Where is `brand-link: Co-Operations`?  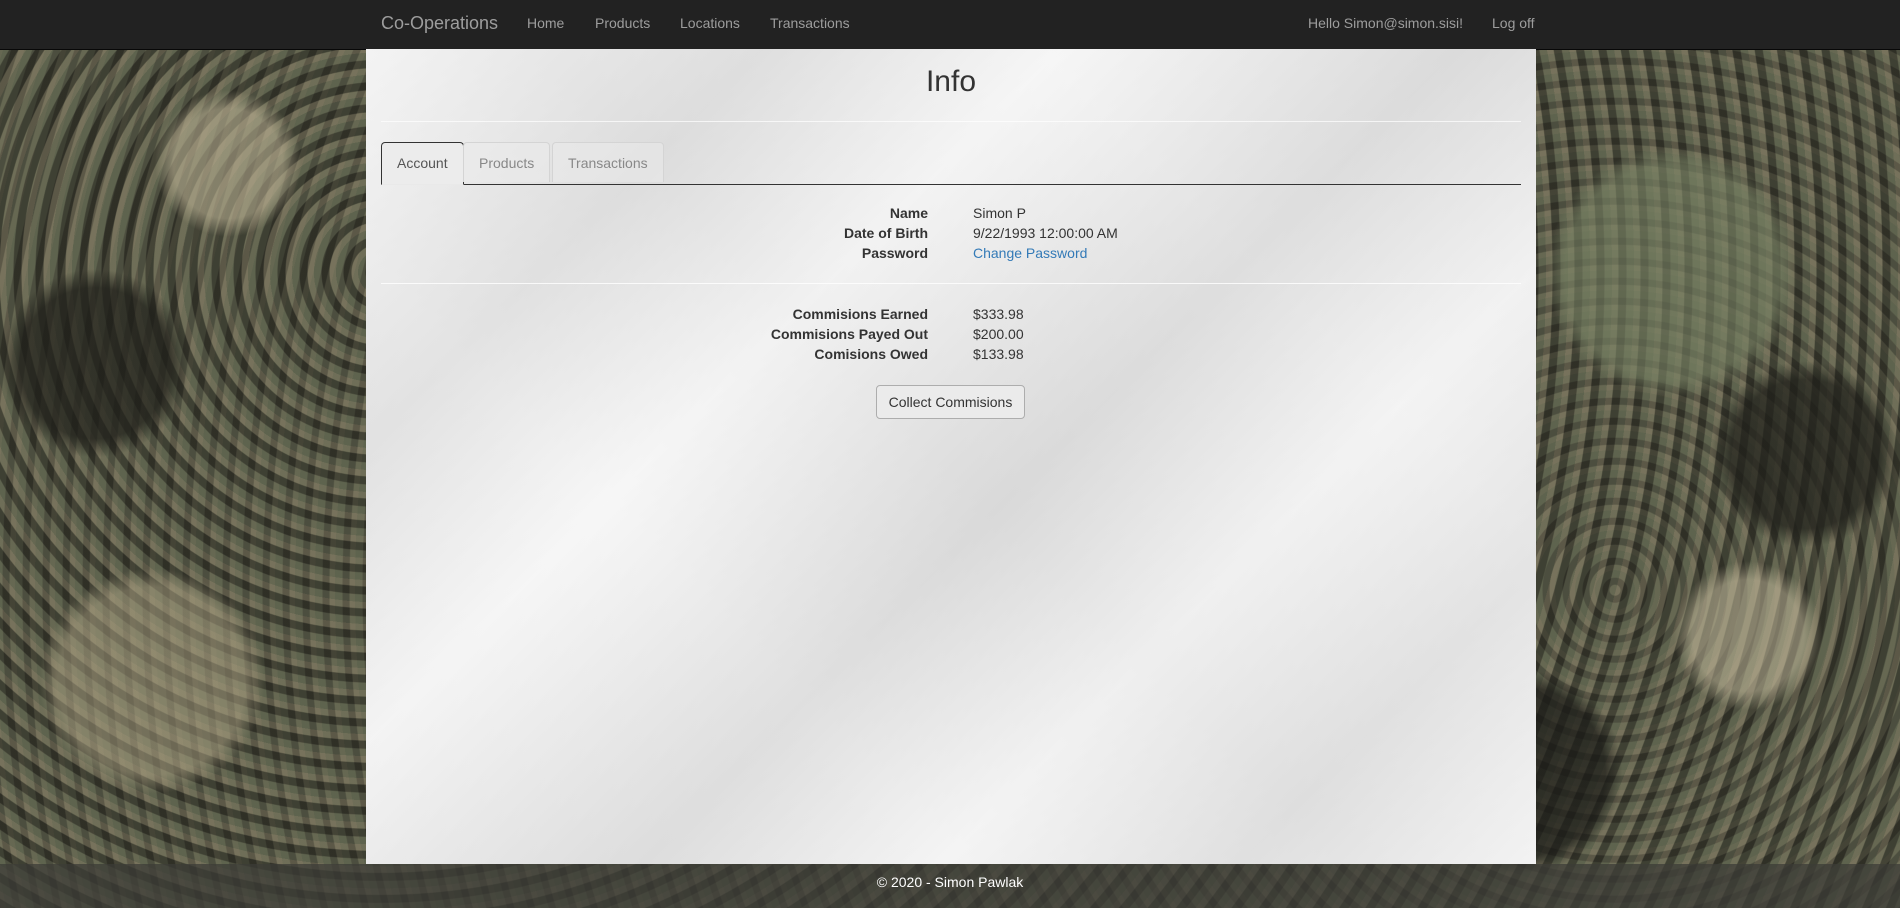 brand-link: Co-Operations is located at coordinates (439, 23).